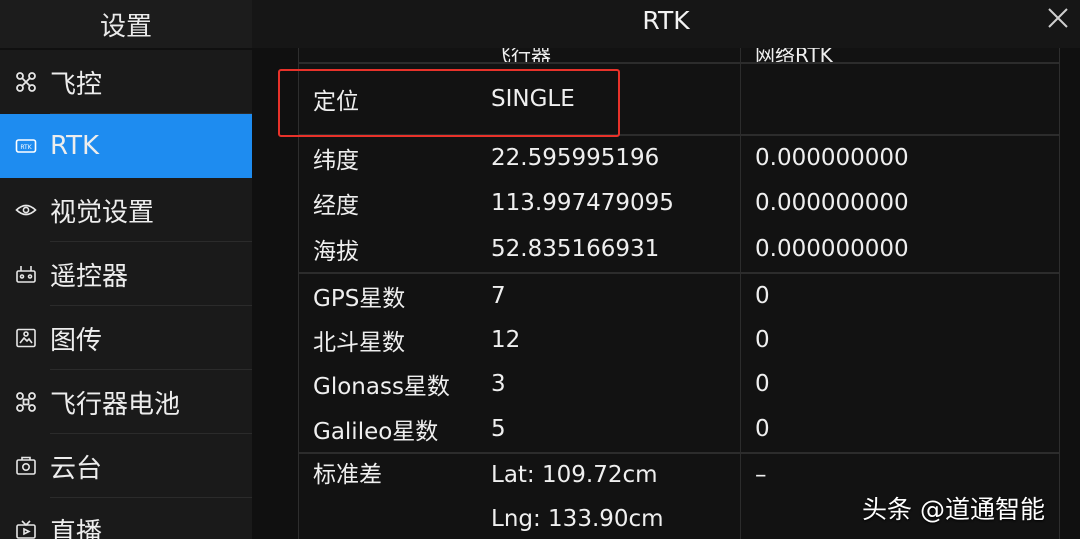 Image resolution: width=1080 pixels, height=539 pixels. What do you see at coordinates (126, 82) in the screenshot?
I see `sidebar-item-flight-control: 飞控` at bounding box center [126, 82].